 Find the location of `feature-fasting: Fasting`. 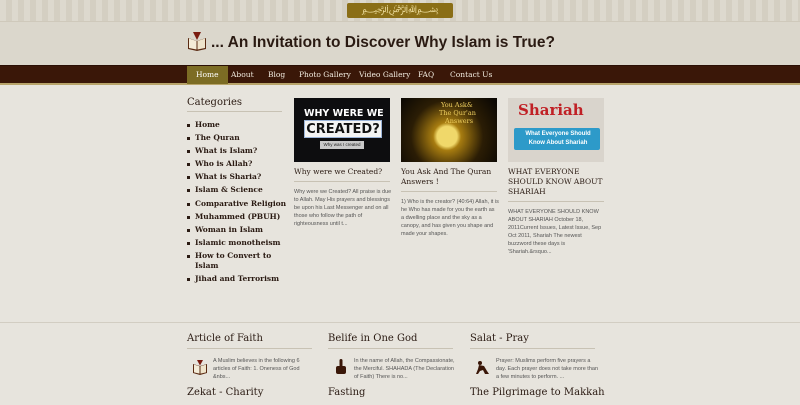

feature-fasting: Fasting is located at coordinates (393, 392).